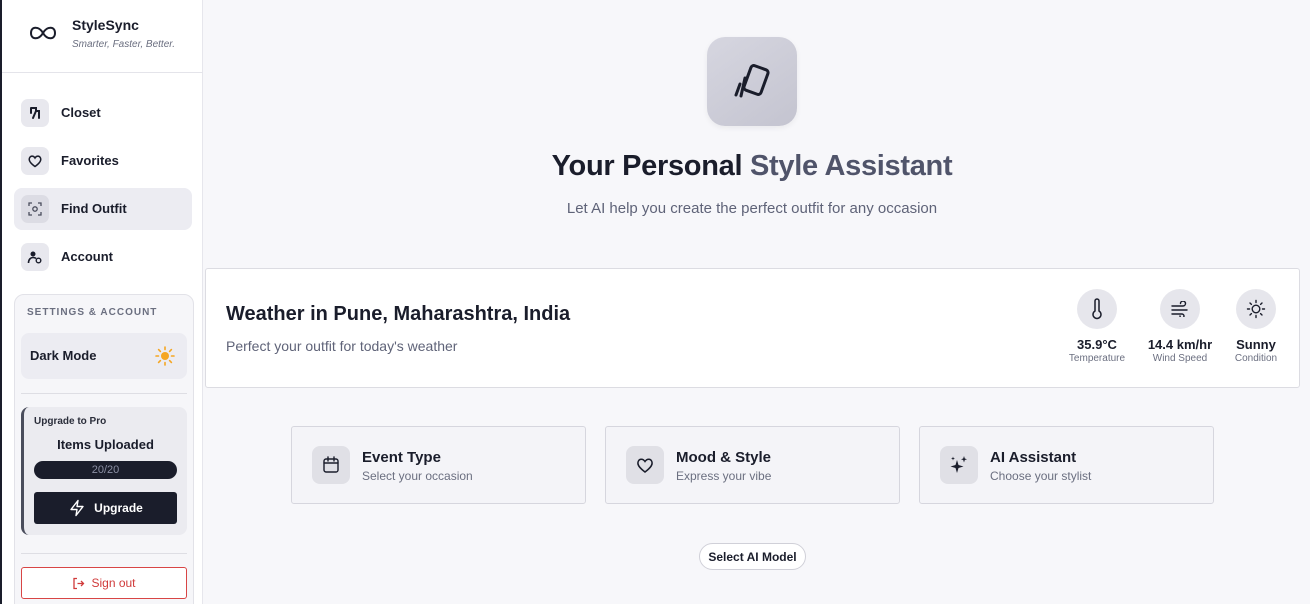 Image resolution: width=1310 pixels, height=604 pixels. Describe the element at coordinates (77, 508) in the screenshot. I see `lightning-icon` at that location.